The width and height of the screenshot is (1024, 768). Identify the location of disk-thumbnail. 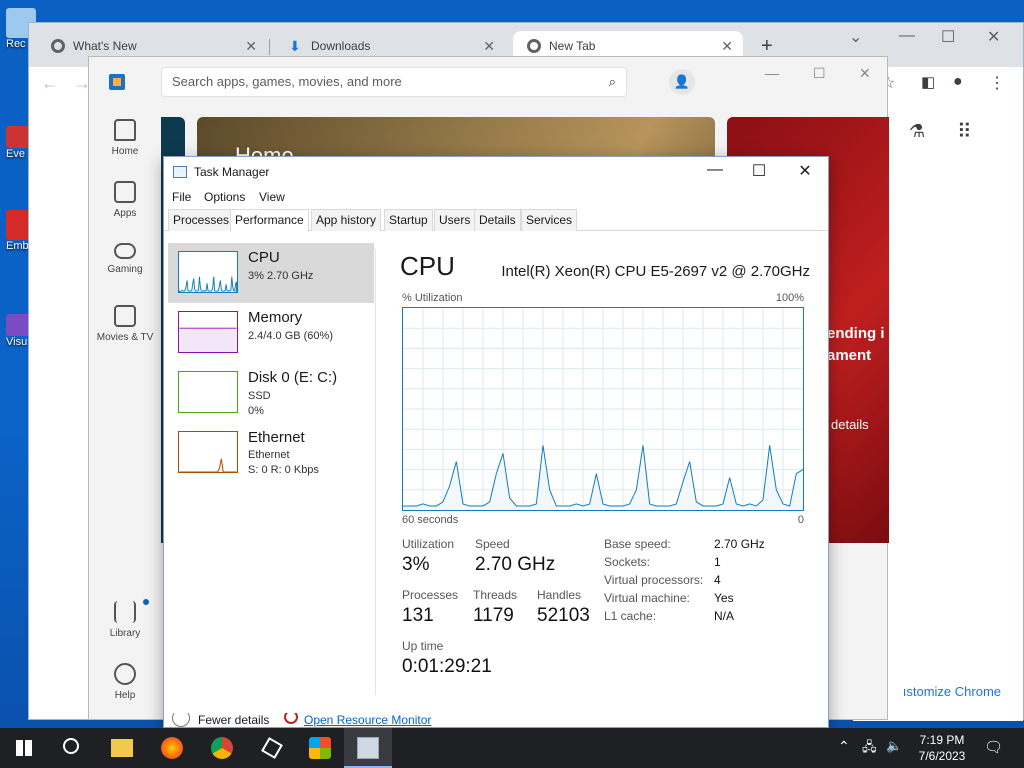
(208, 392).